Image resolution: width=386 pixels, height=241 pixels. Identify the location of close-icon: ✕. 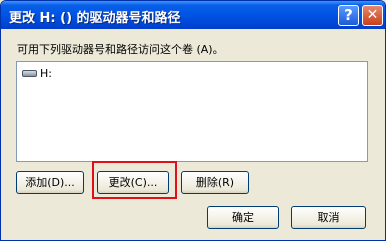
(372, 15).